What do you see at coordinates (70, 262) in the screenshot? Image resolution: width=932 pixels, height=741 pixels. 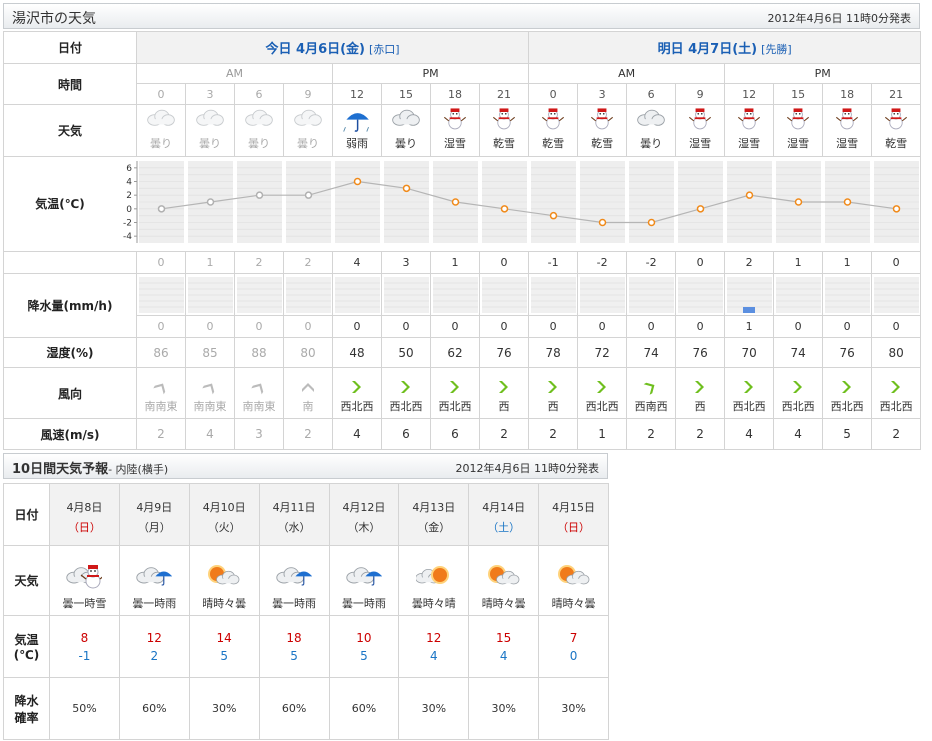 I see `temp-values-label` at bounding box center [70, 262].